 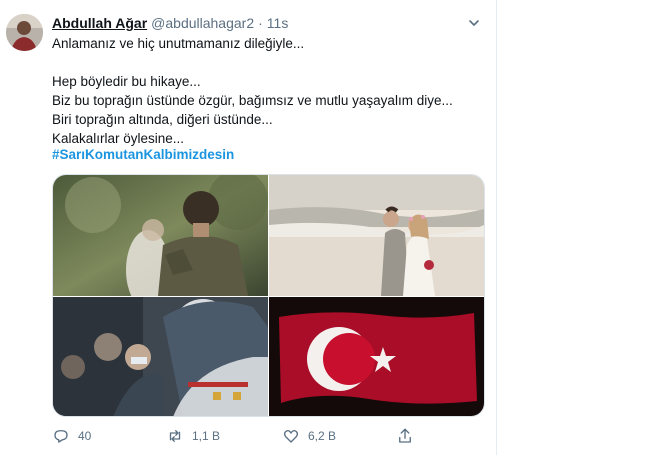 What do you see at coordinates (322, 436) in the screenshot?
I see `like-count: 6,2 B` at bounding box center [322, 436].